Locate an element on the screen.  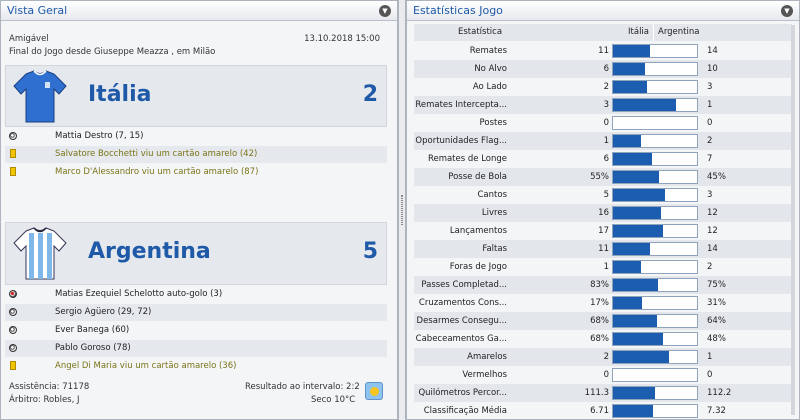
referee: Árbitro: Robles, J is located at coordinates (44, 400).